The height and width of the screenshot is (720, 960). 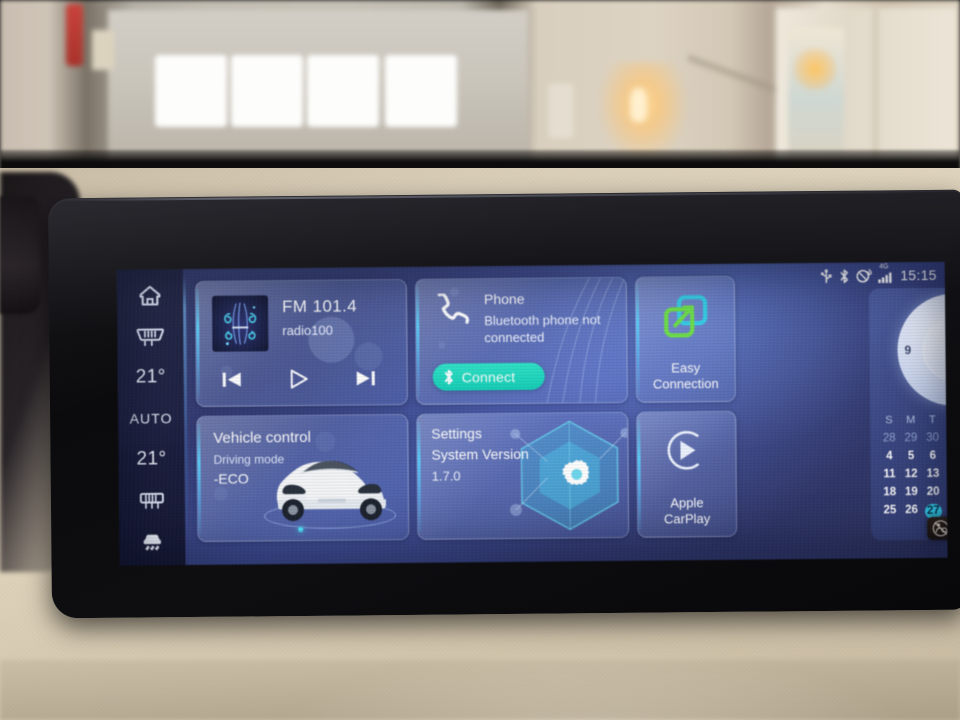 I want to click on analog-clock: 12 3 6 9, so click(x=922, y=350).